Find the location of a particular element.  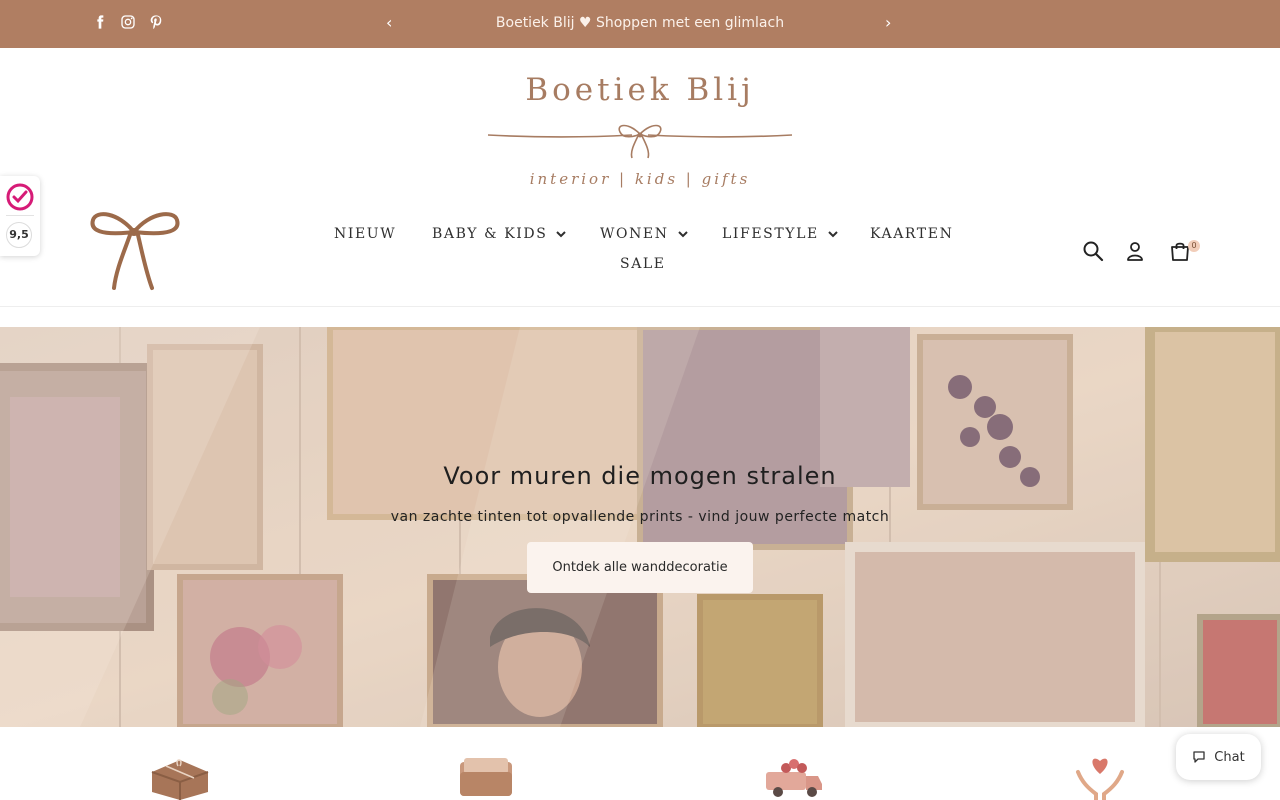

announcement-text: Boetiek Blij ♥ Shoppen met een glimlach is located at coordinates (640, 23).